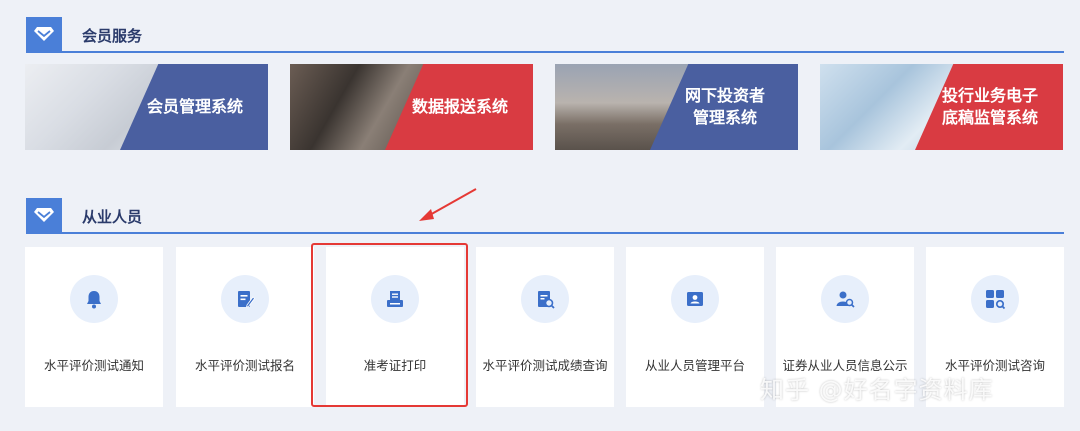 The image size is (1080, 431). What do you see at coordinates (448, 204) in the screenshot?
I see `annotation-arrow-icon` at bounding box center [448, 204].